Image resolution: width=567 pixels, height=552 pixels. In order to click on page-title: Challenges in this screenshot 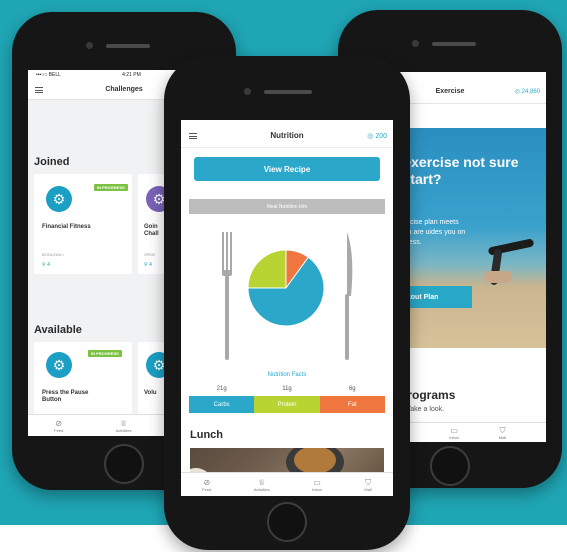, I will do `click(124, 89)`.